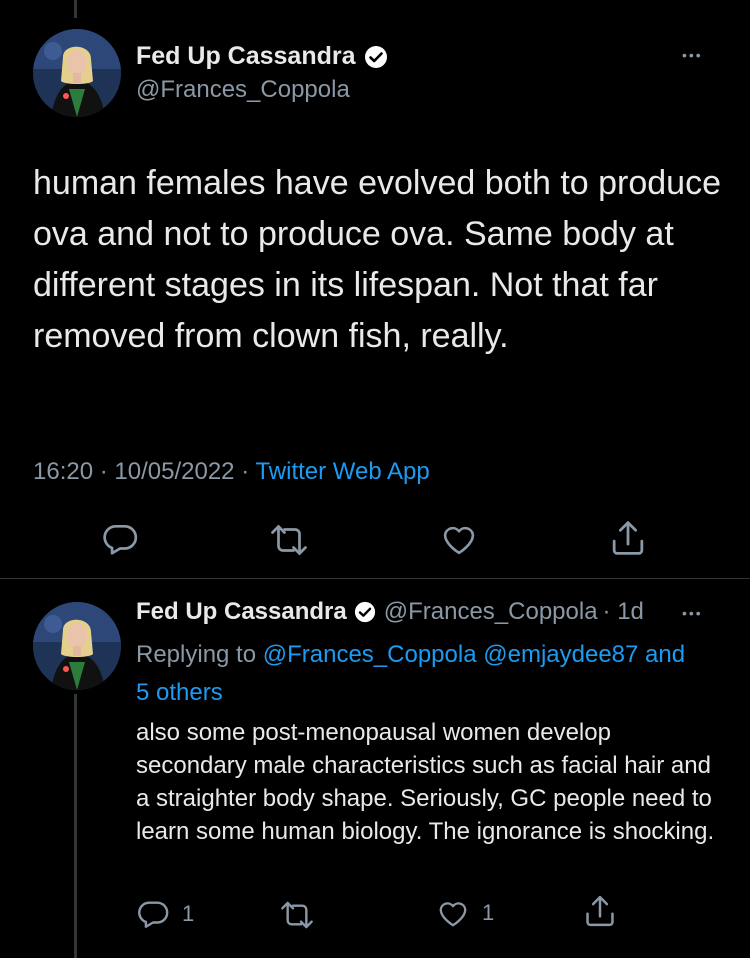 This screenshot has height=958, width=750. Describe the element at coordinates (665, 654) in the screenshot. I see `mention-and: and` at that location.